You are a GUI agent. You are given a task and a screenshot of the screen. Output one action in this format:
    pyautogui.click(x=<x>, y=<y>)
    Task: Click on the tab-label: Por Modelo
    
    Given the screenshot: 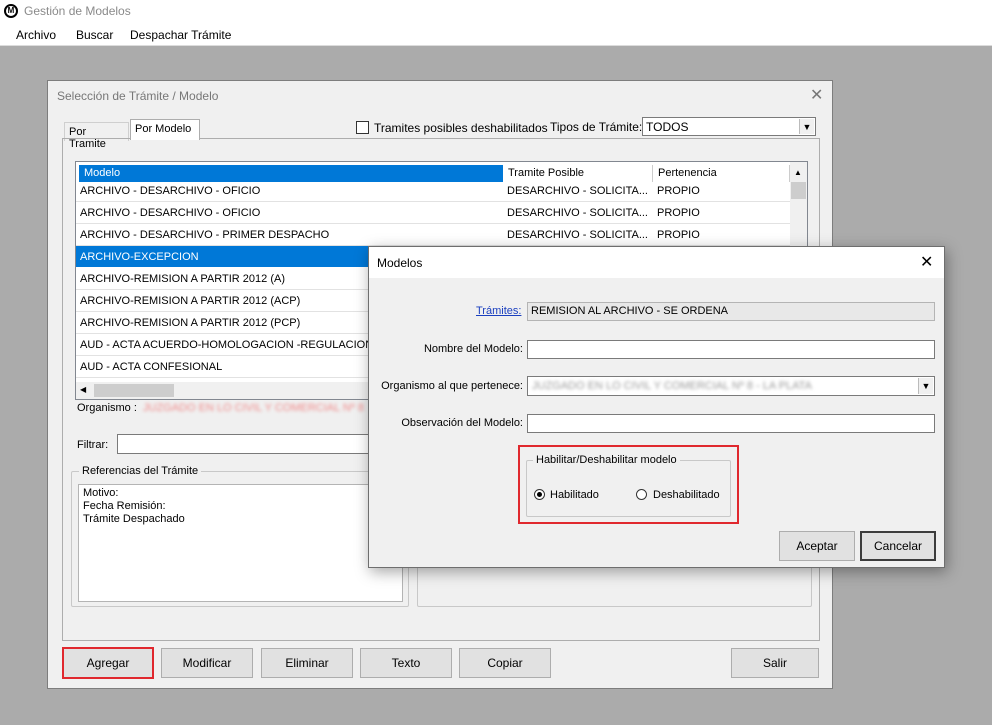 What is the action you would take?
    pyautogui.click(x=163, y=129)
    